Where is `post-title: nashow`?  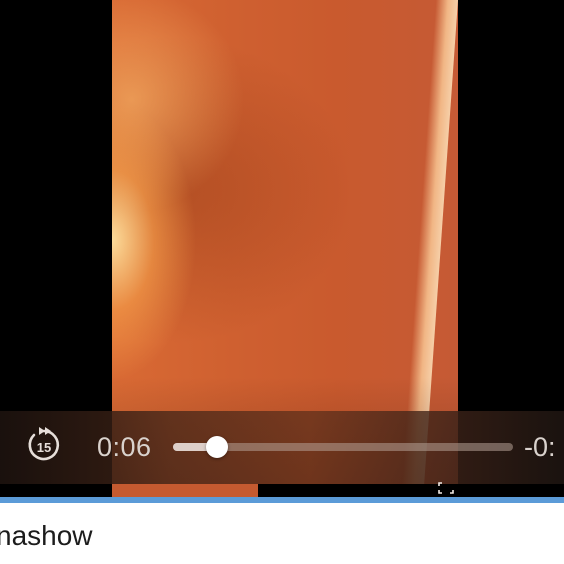 post-title: nashow is located at coordinates (46, 536).